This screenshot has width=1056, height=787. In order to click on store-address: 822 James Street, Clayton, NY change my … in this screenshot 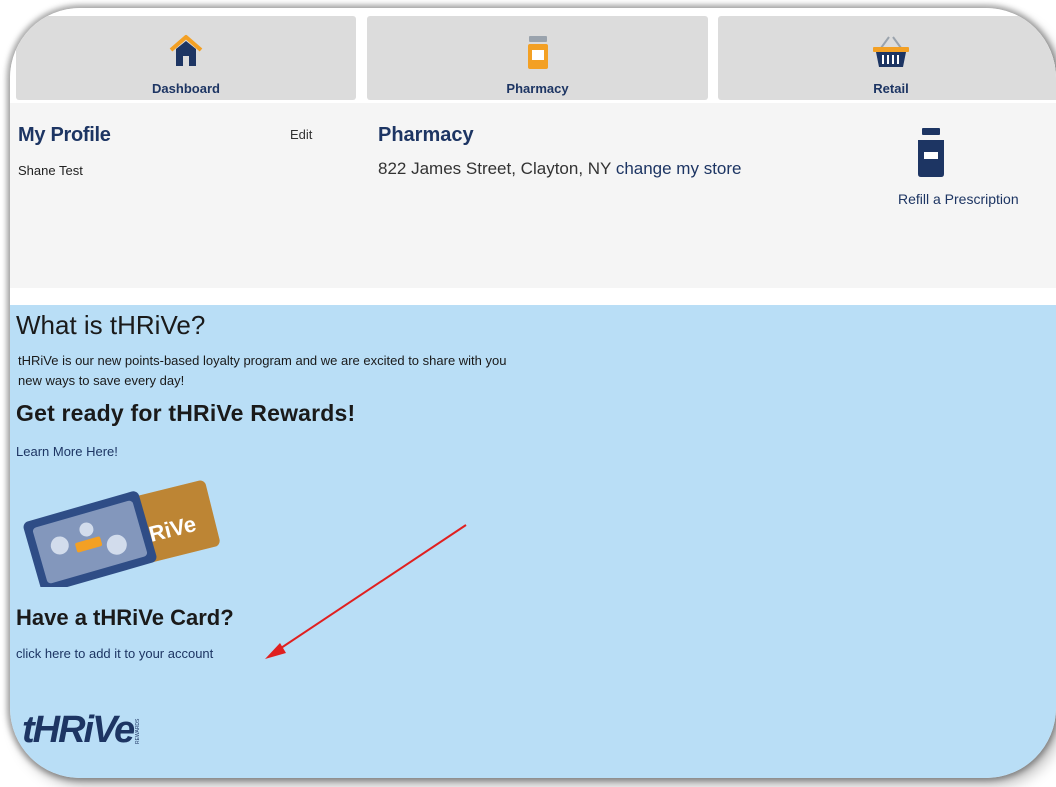, I will do `click(560, 169)`.